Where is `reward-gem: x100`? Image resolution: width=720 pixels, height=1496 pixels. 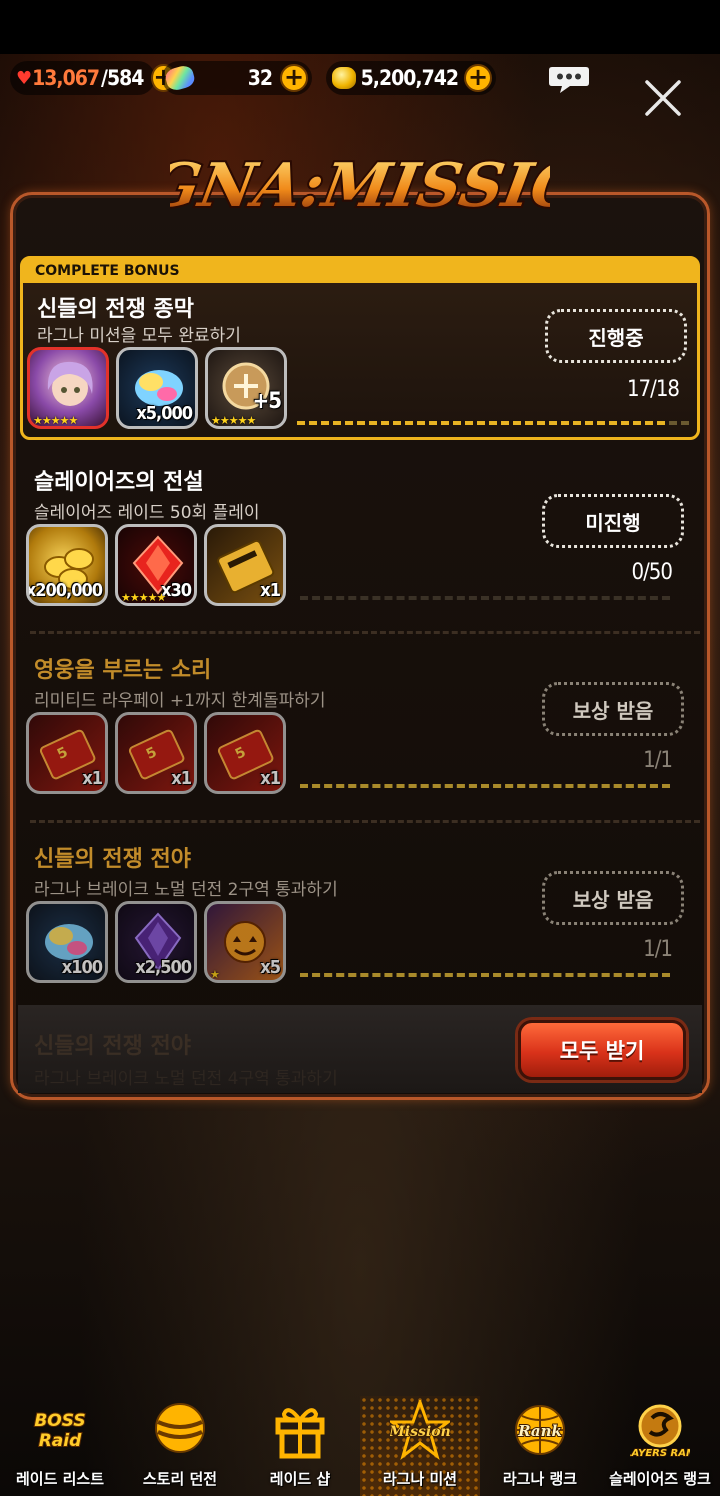 reward-gem: x100 is located at coordinates (67, 942).